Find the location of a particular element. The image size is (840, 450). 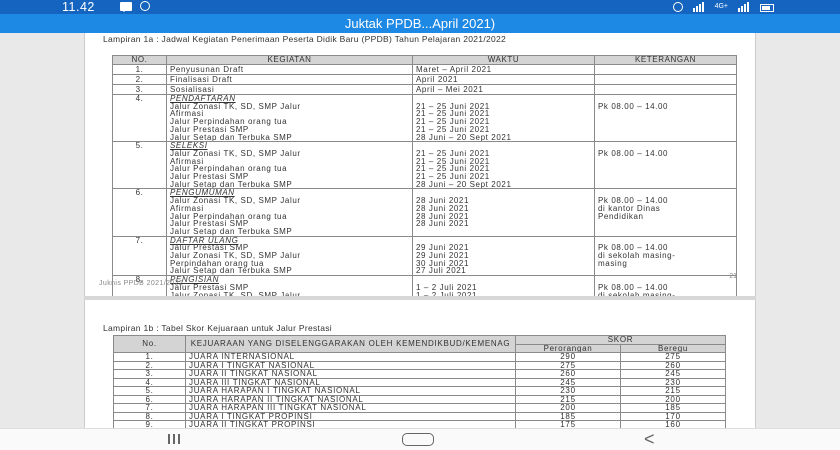

keterangan-line: masing is located at coordinates (613, 263).